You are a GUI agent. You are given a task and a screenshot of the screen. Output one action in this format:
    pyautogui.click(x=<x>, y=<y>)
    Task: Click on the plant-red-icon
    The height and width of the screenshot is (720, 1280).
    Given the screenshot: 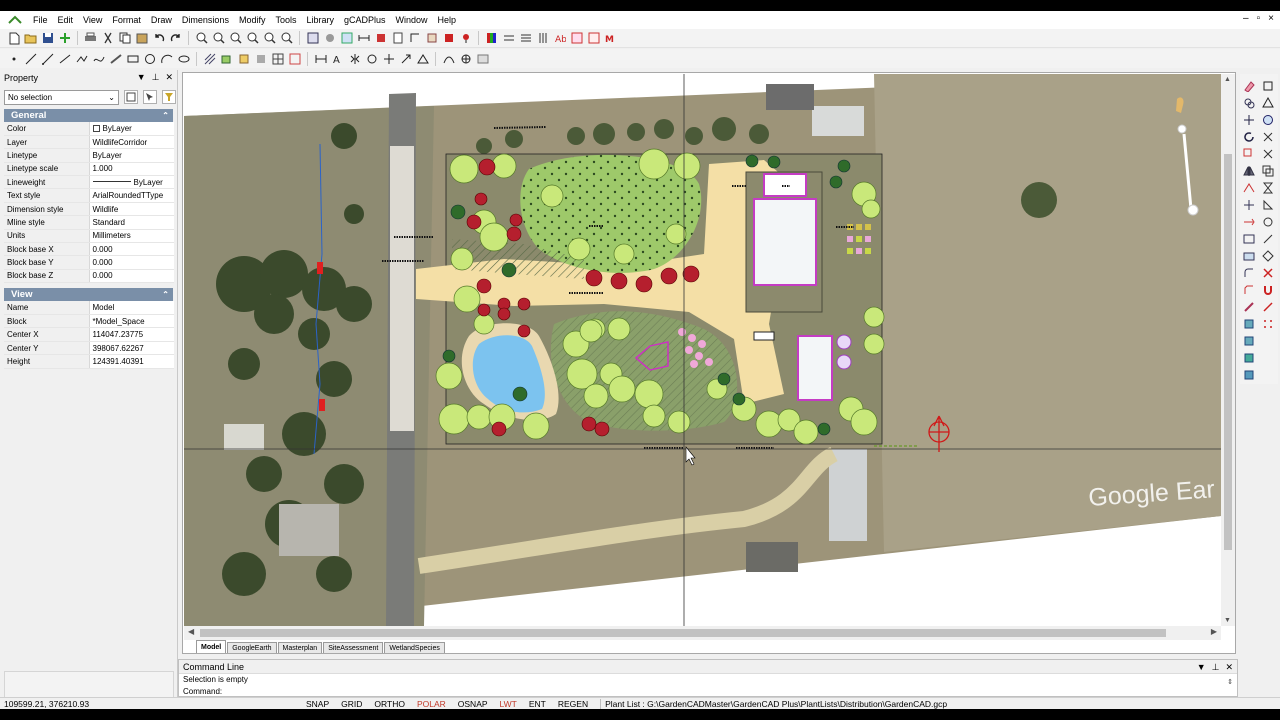 What is the action you would take?
    pyautogui.click(x=448, y=38)
    